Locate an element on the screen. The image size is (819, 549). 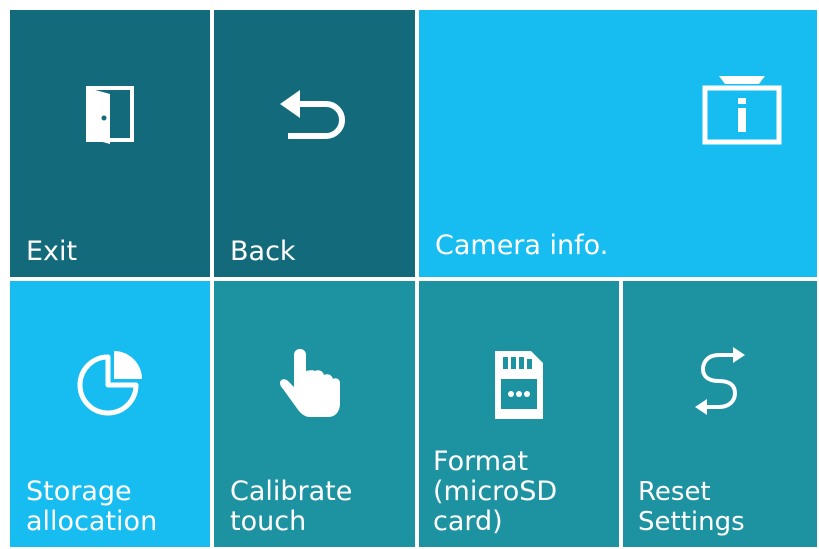
camera-info-icon is located at coordinates (742, 110).